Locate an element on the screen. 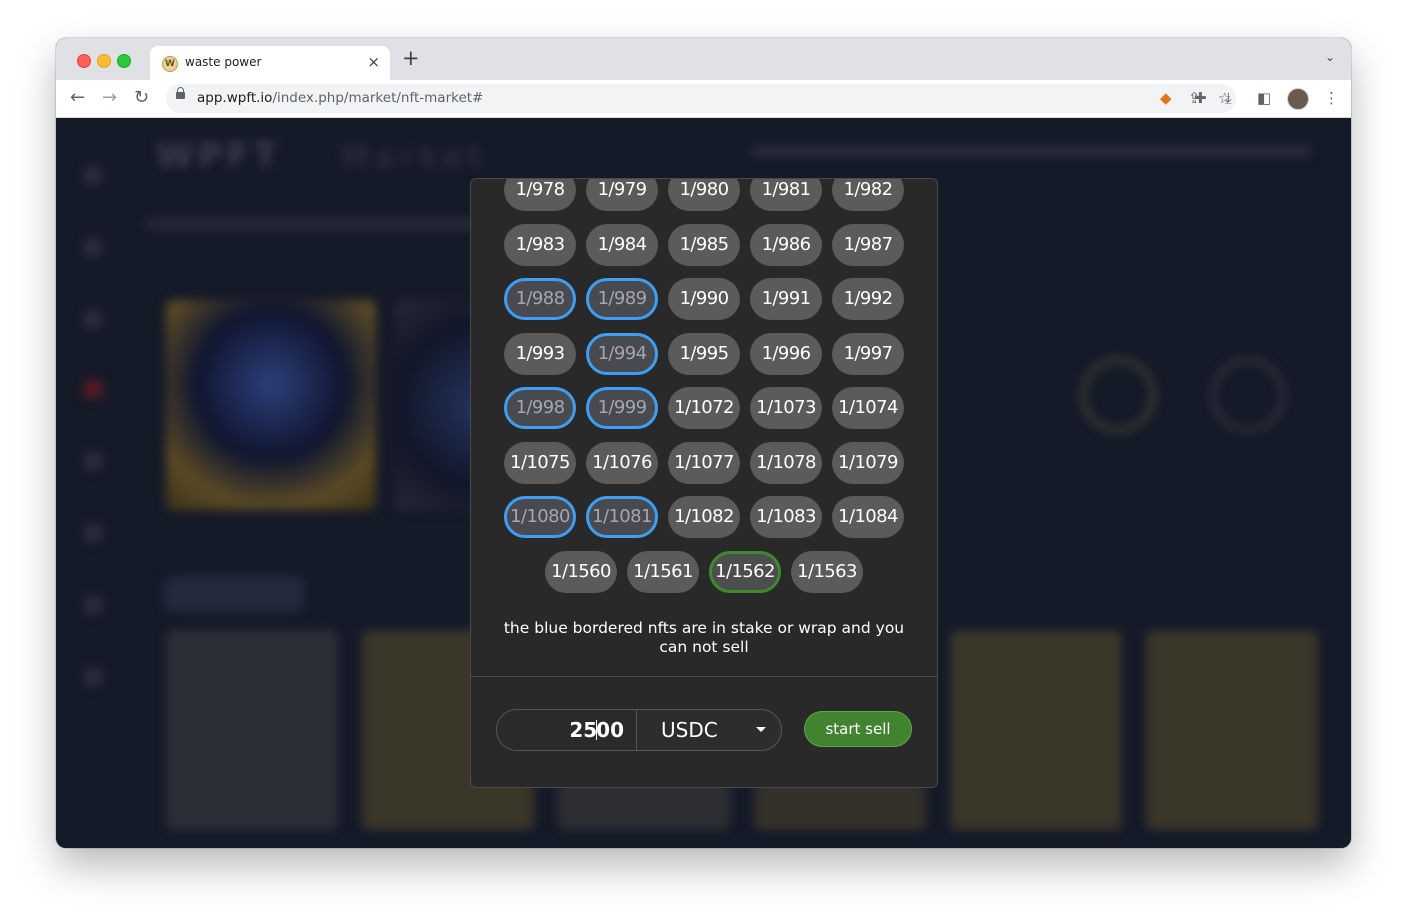  nft-chip: 1/1072 is located at coordinates (704, 408).